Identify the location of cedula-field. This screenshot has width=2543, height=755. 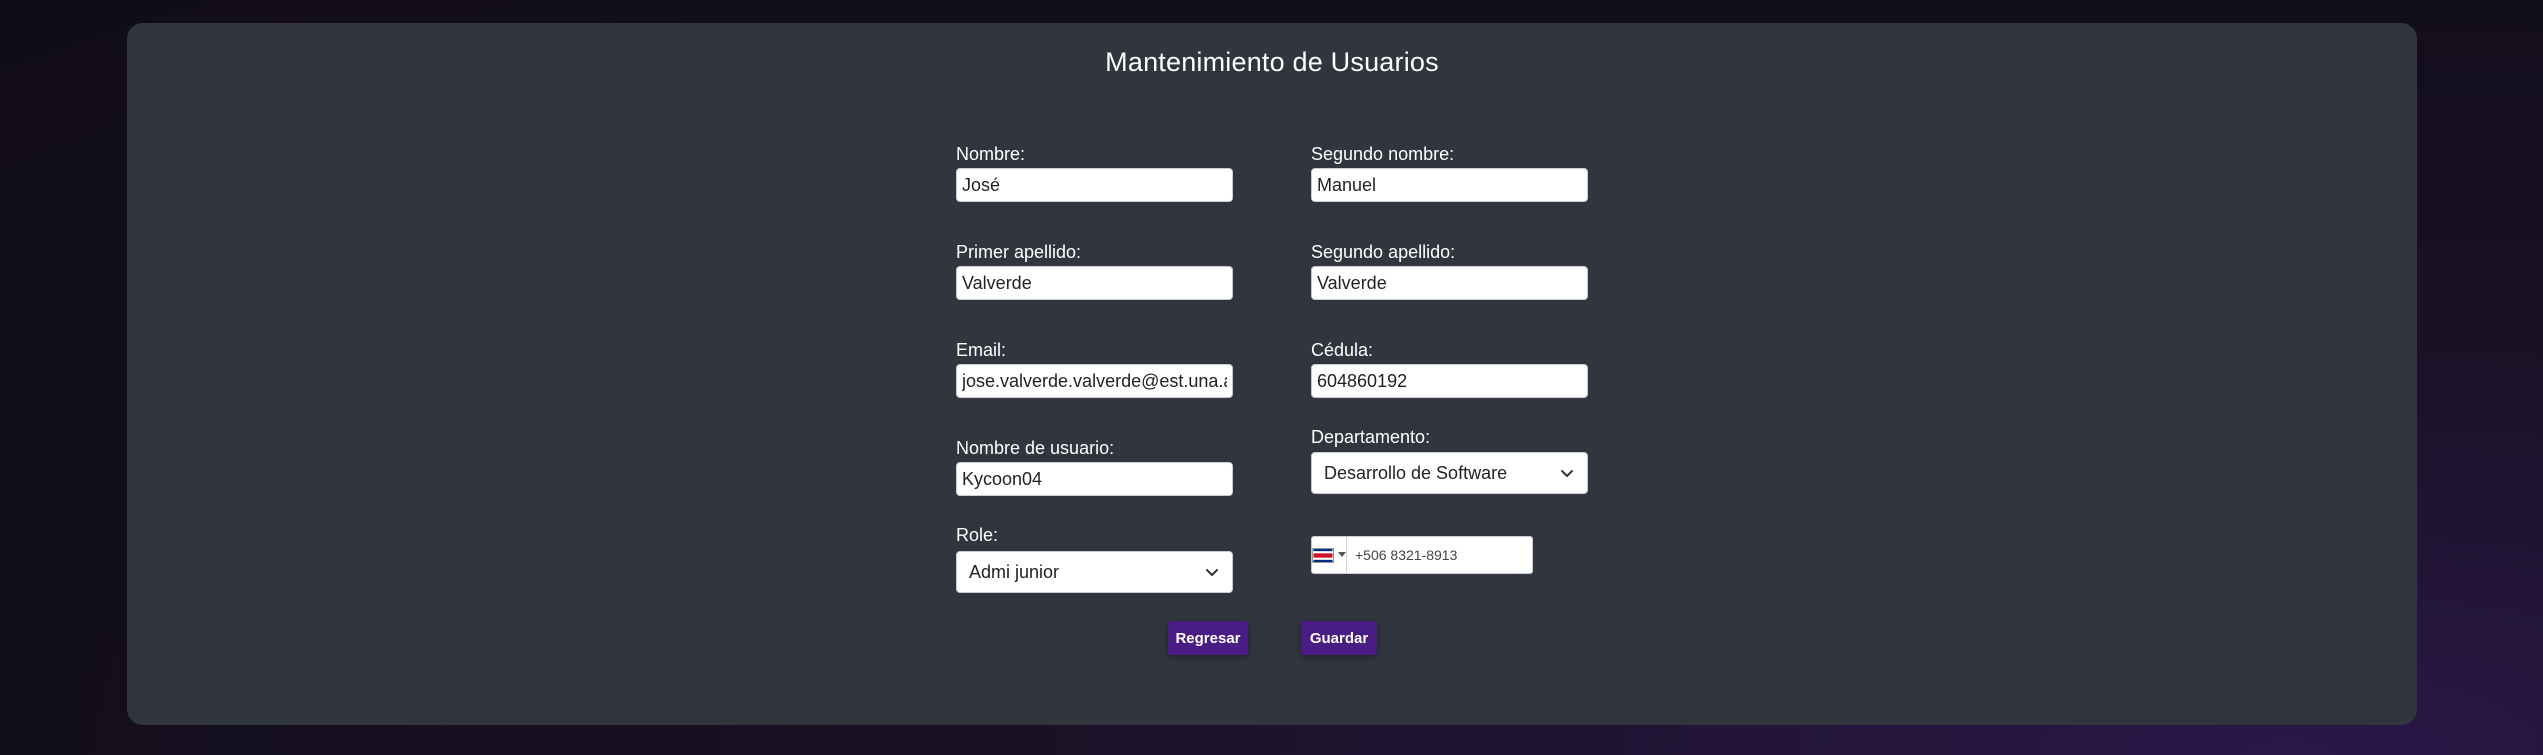
(1449, 381).